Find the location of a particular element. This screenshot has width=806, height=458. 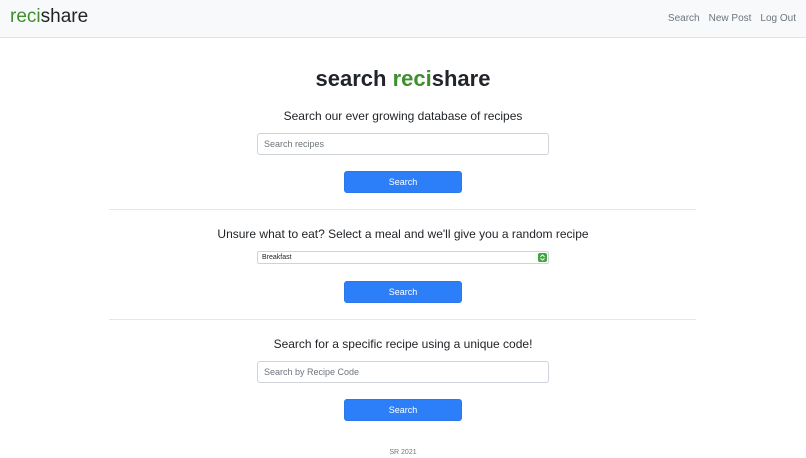

navbar: recishare Search New Post Log Out is located at coordinates (403, 19).